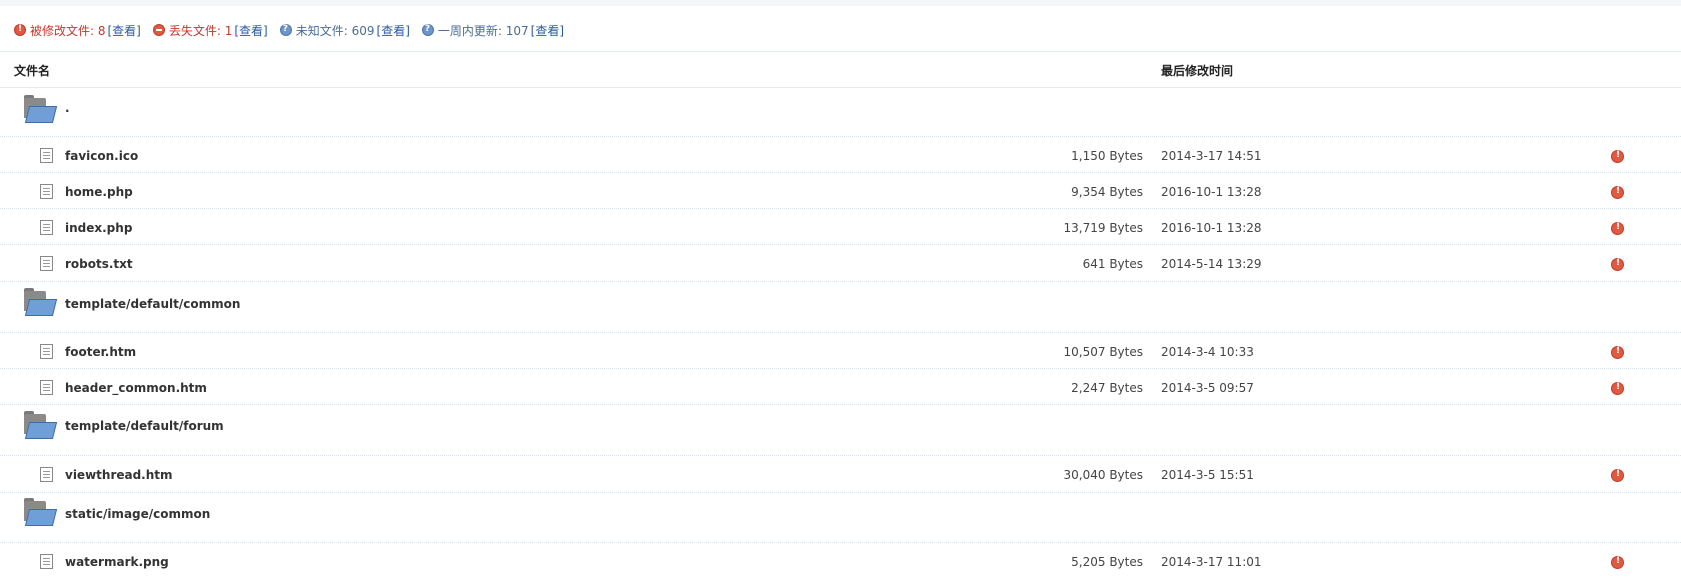 The height and width of the screenshot is (579, 1681). I want to click on file-size: 10,507 Bytes, so click(1103, 352).